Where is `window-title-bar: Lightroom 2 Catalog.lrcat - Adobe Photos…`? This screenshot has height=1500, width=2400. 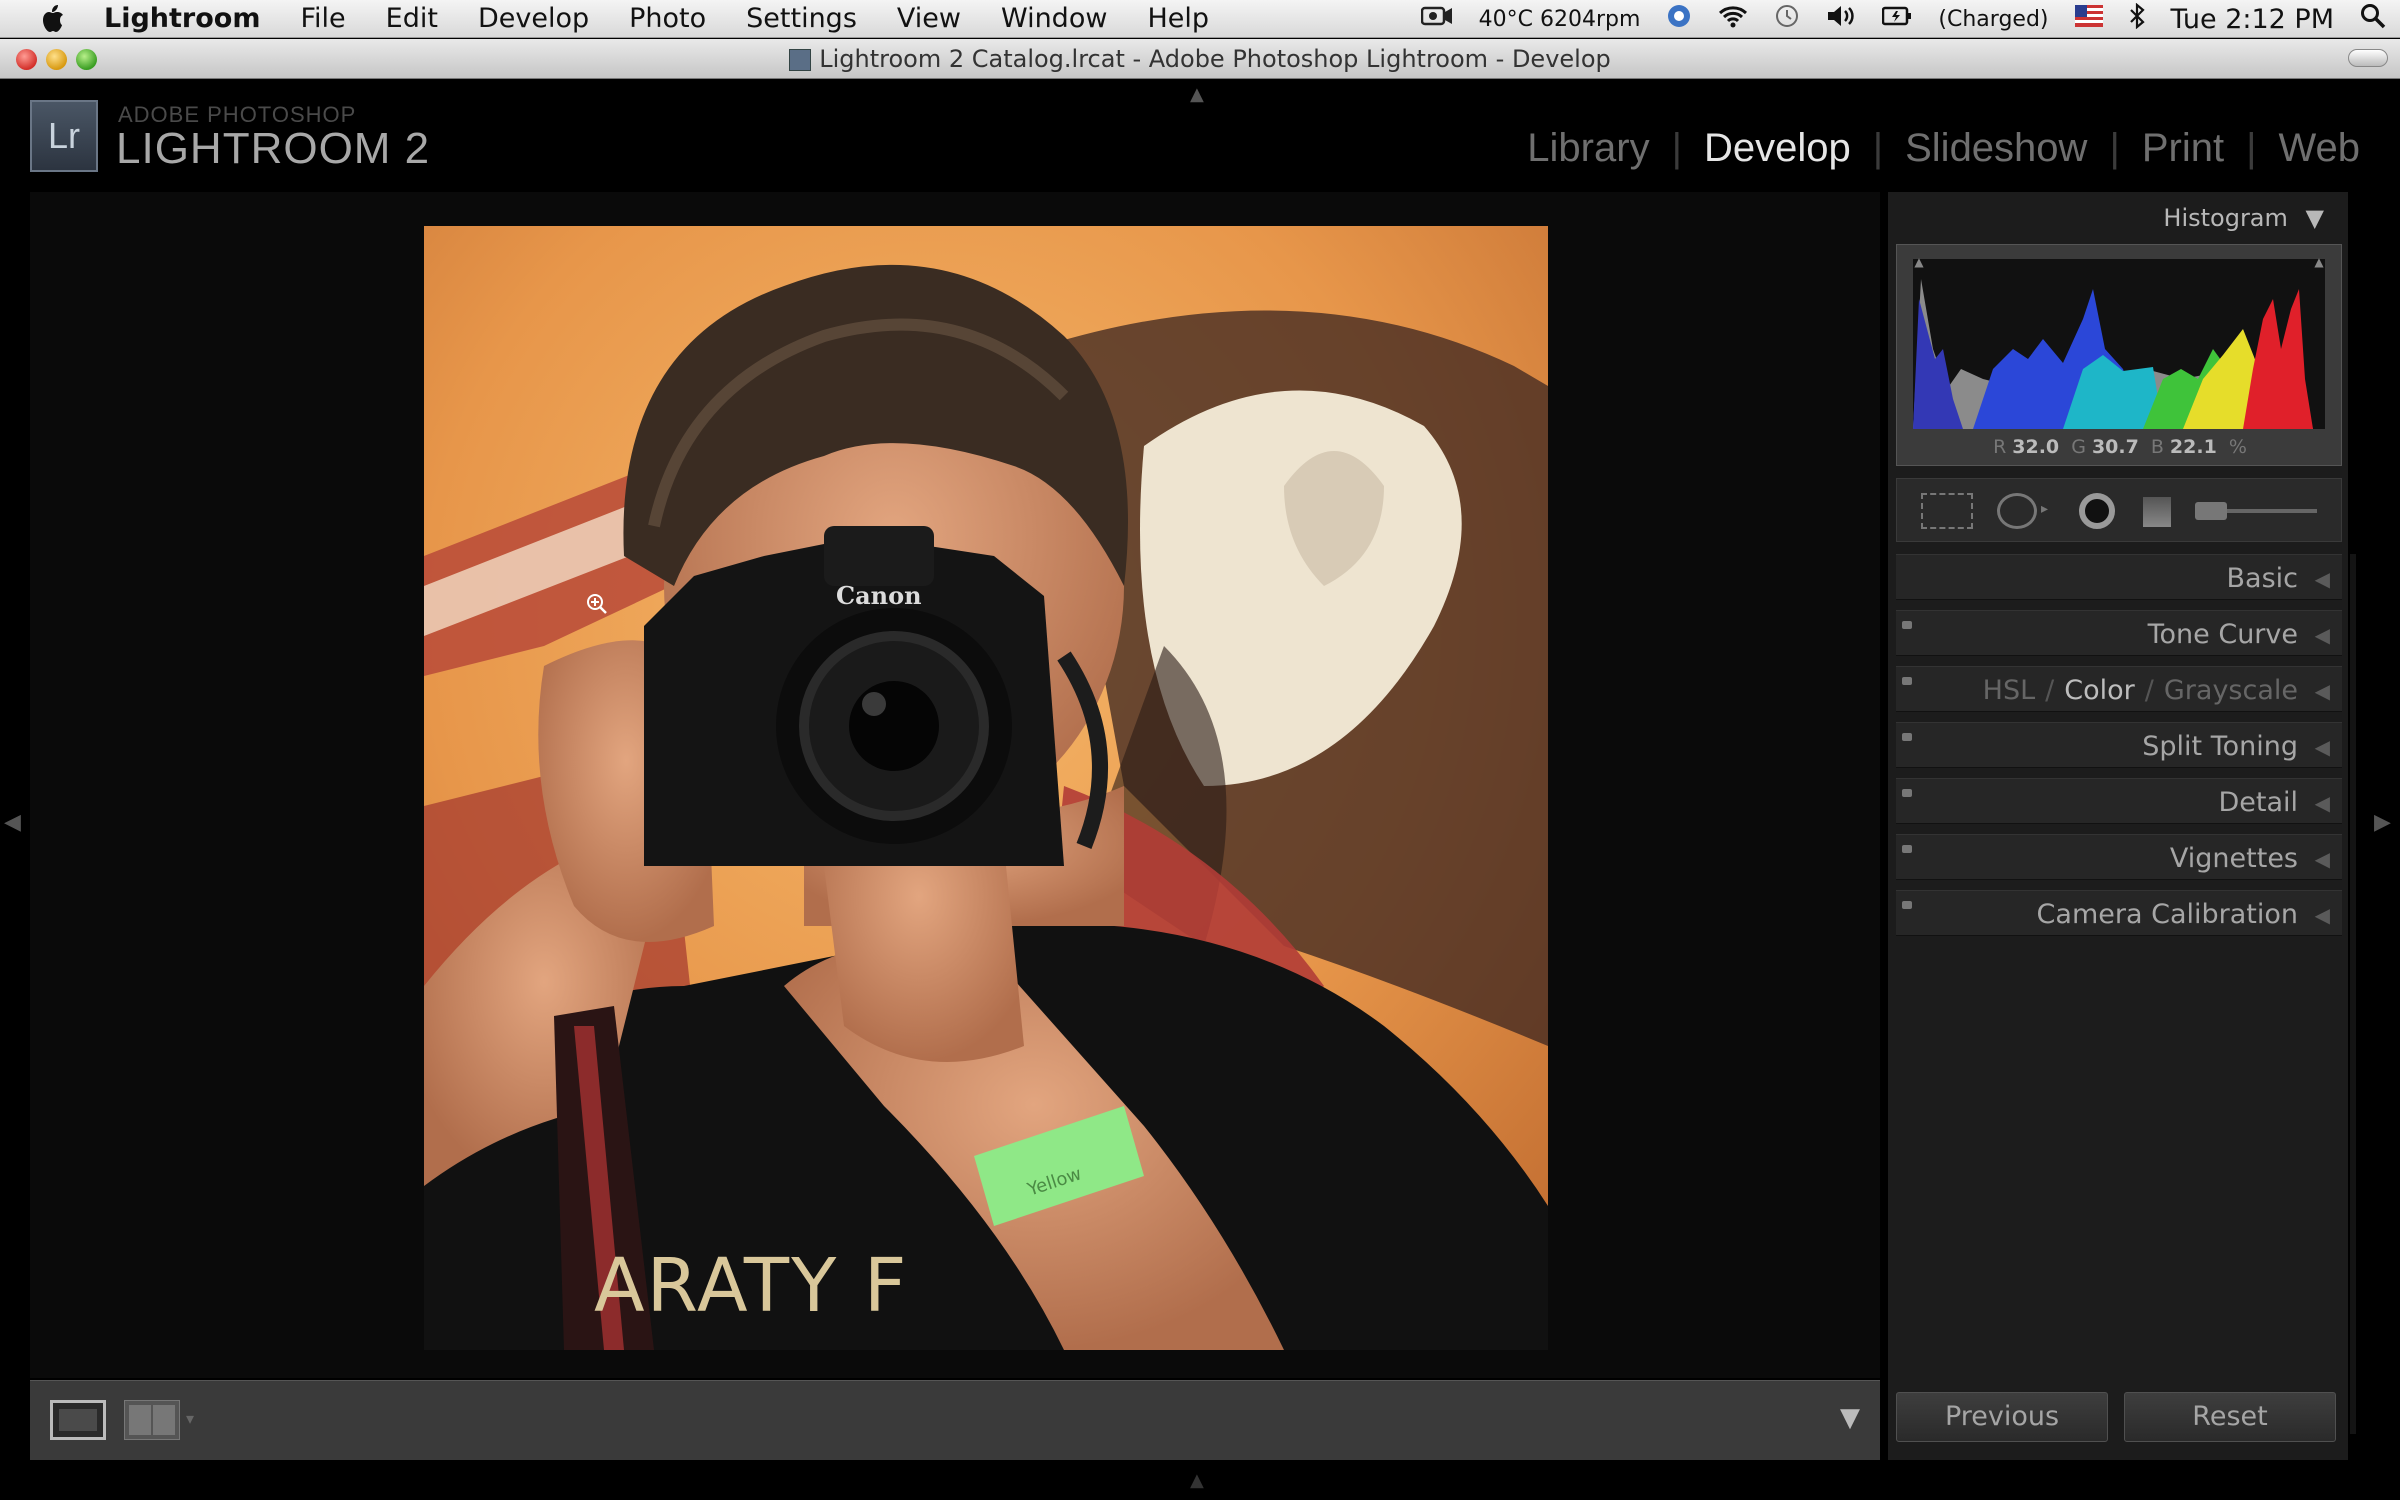 window-title-bar: Lightroom 2 Catalog.lrcat - Adobe Photos… is located at coordinates (1200, 59).